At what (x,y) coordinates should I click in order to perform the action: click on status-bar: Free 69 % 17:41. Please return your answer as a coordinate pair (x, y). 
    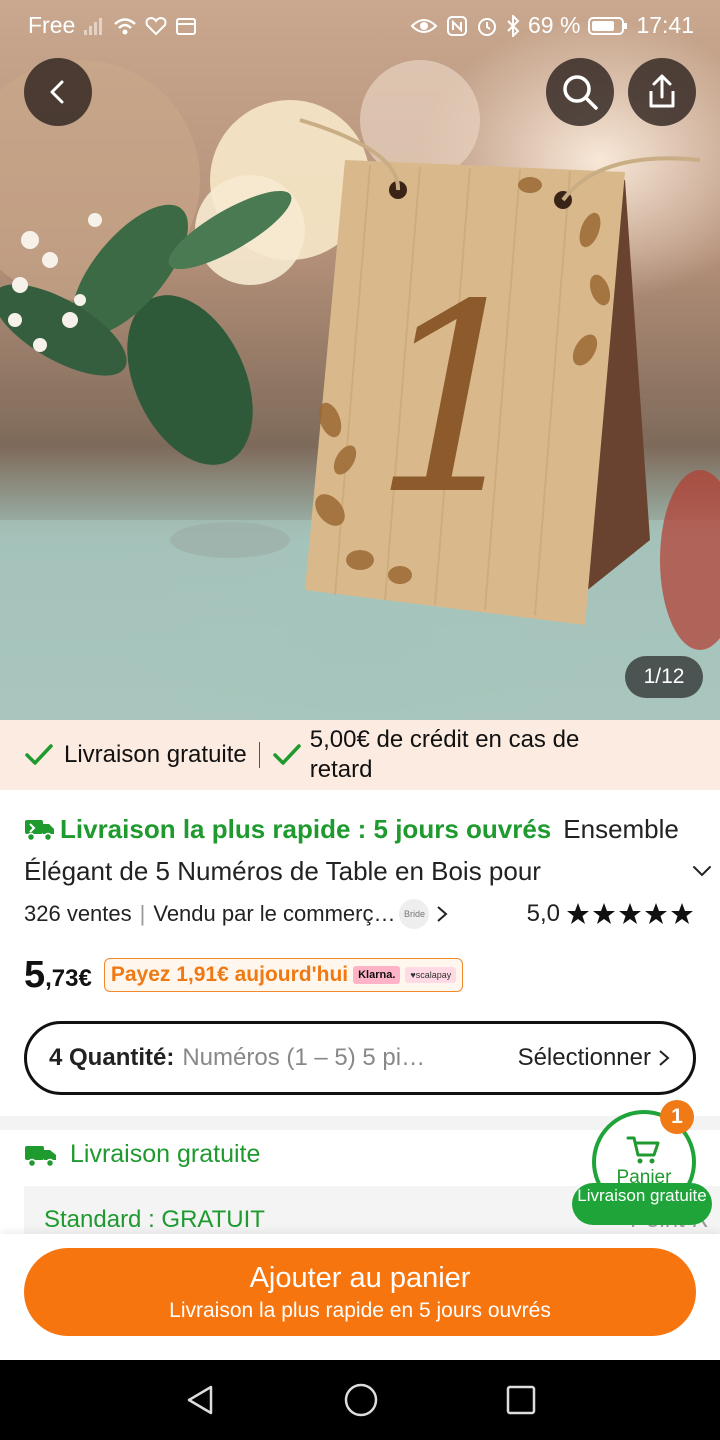
    Looking at the image, I should click on (360, 25).